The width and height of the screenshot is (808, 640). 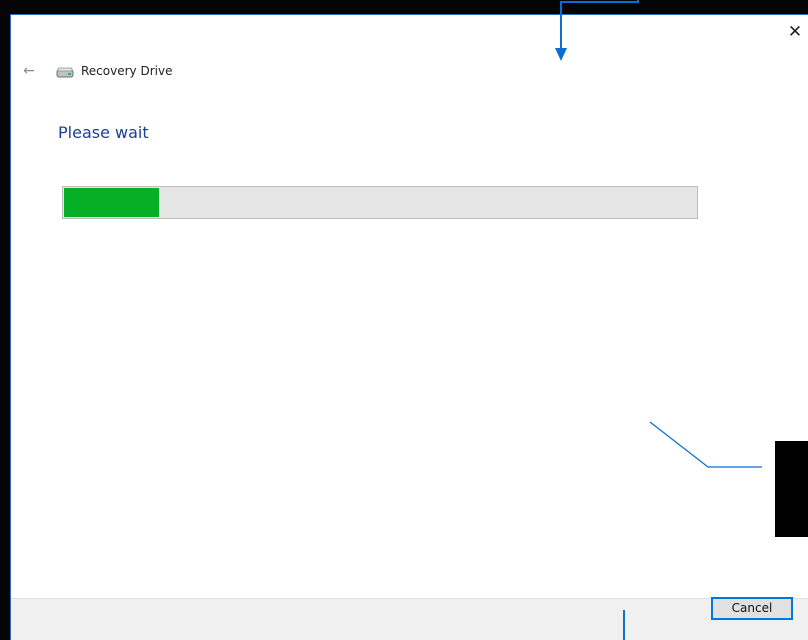 I want to click on back-arrow-icon: ←, so click(x=29, y=71).